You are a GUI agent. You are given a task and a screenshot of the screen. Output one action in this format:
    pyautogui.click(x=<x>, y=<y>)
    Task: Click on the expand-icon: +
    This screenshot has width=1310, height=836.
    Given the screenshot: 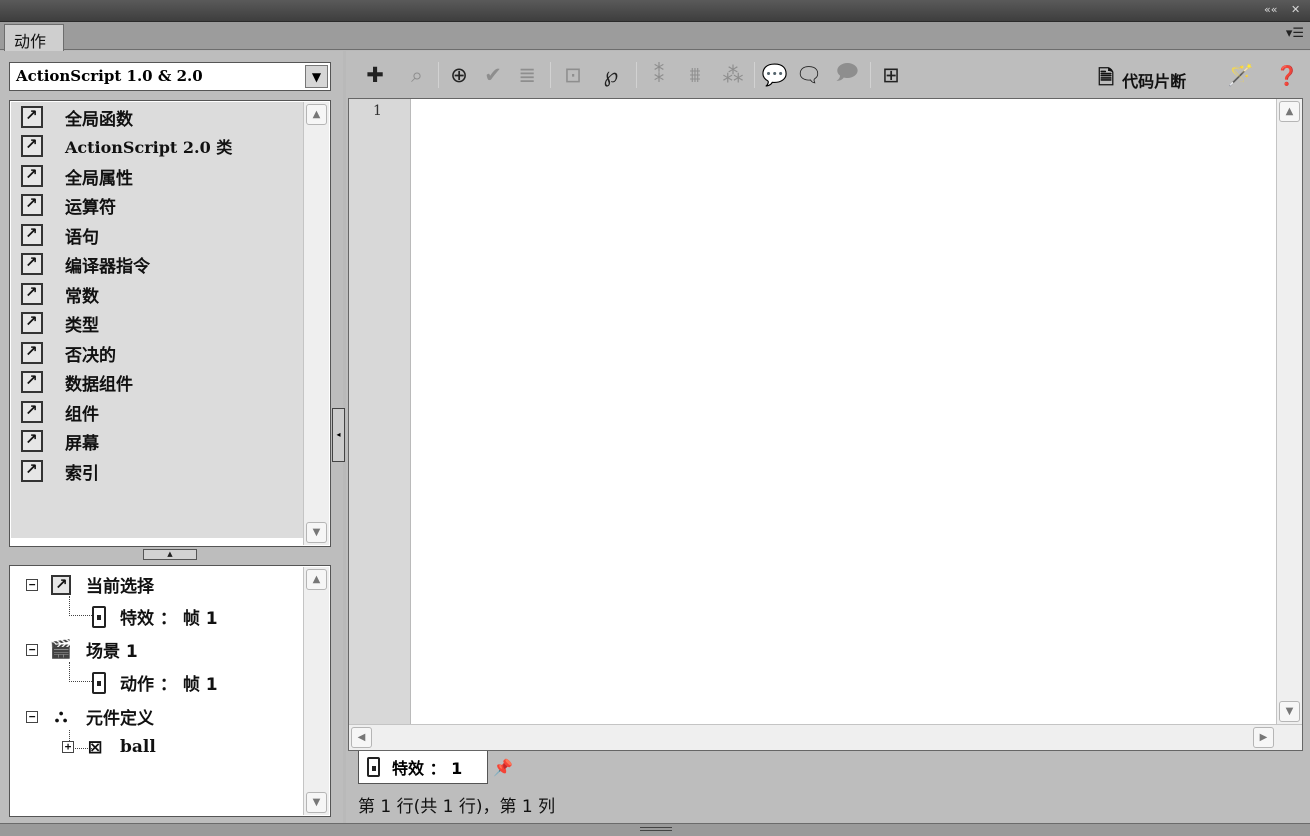 What is the action you would take?
    pyautogui.click(x=68, y=747)
    